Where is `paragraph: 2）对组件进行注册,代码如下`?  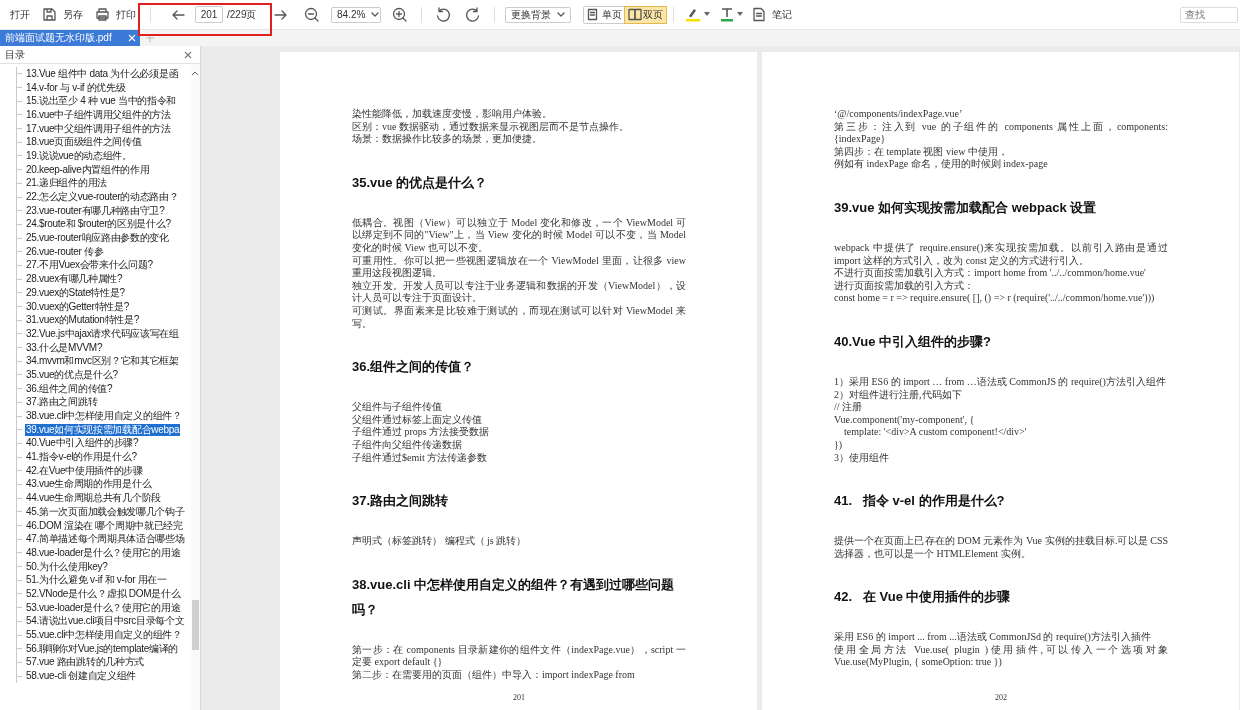 paragraph: 2）对组件进行注册,代码如下 is located at coordinates (898, 394).